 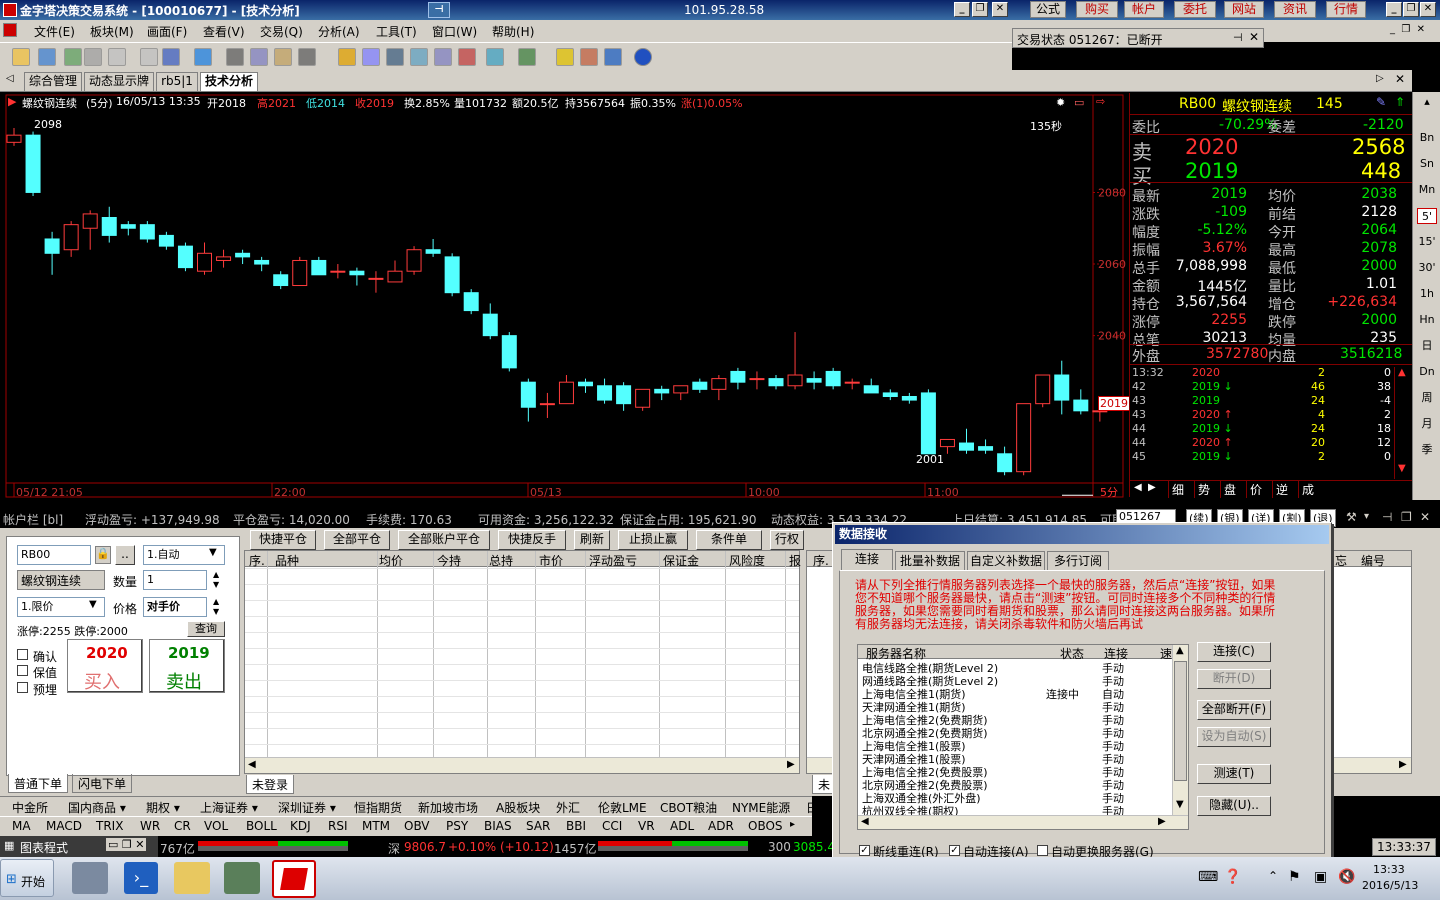 I want to click on quick-button-6: 行情, so click(x=1346, y=9).